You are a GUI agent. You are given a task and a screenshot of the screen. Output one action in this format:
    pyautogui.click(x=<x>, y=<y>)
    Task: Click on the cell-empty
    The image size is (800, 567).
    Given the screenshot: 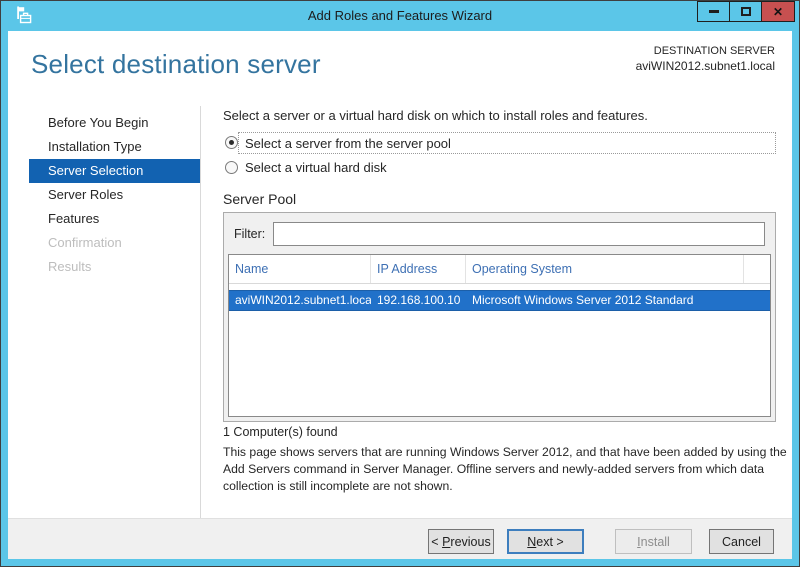 What is the action you would take?
    pyautogui.click(x=757, y=300)
    